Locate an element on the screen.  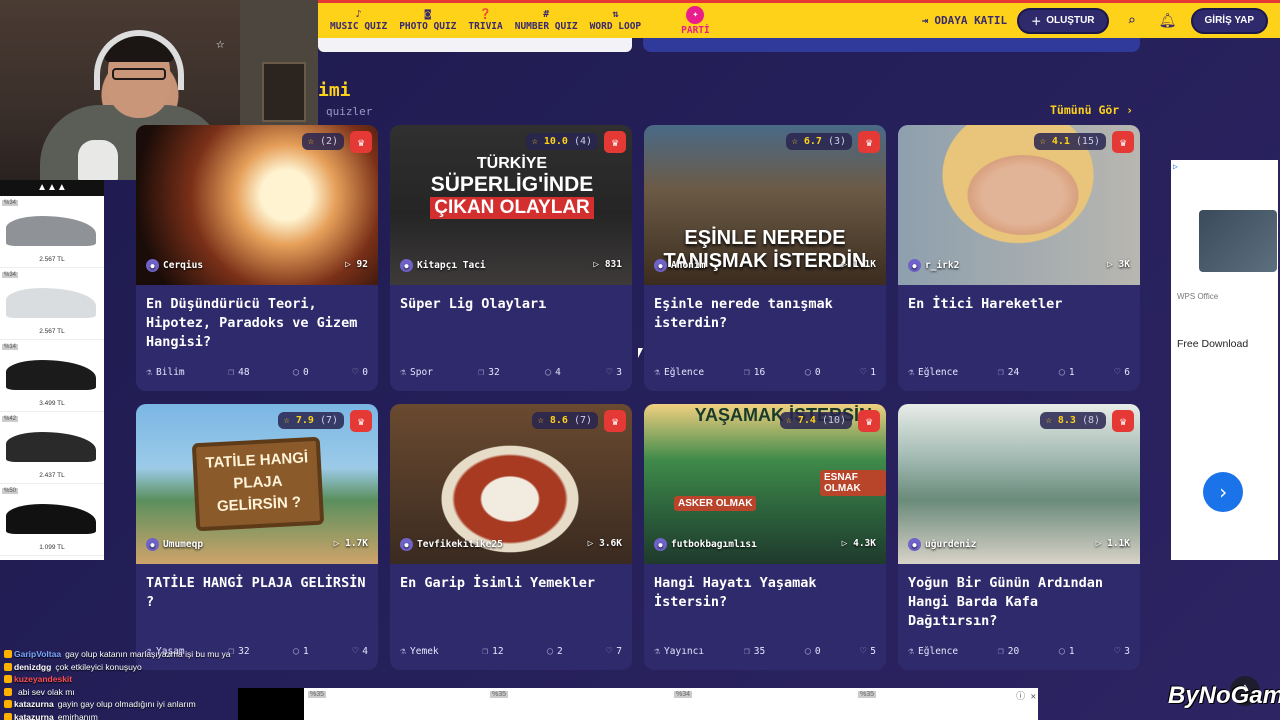
nav-item: ⇅ WORD LOOP is located at coordinates (615, 20).